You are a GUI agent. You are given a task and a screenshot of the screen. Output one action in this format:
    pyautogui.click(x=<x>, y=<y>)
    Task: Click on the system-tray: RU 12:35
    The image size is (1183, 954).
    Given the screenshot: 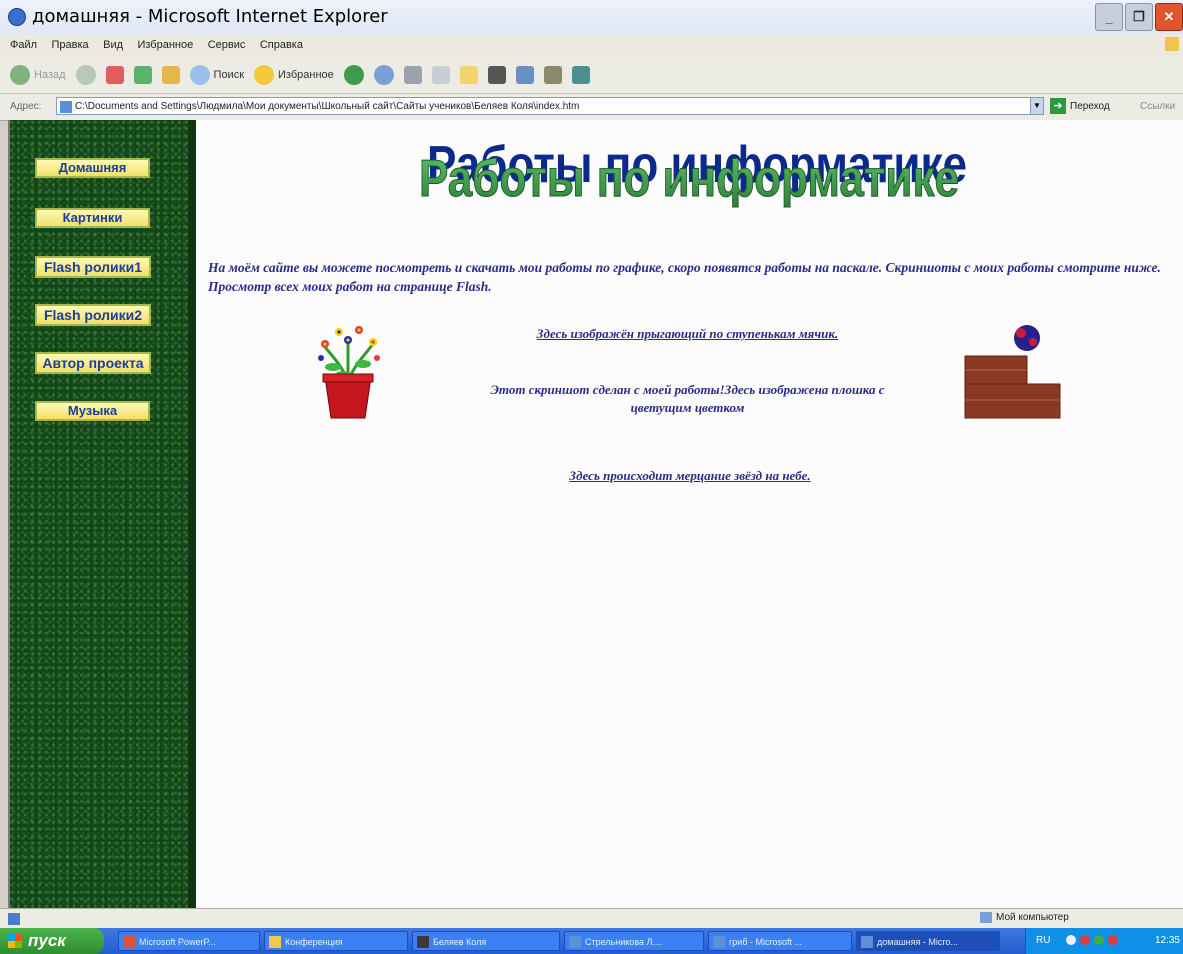 What is the action you would take?
    pyautogui.click(x=1104, y=941)
    